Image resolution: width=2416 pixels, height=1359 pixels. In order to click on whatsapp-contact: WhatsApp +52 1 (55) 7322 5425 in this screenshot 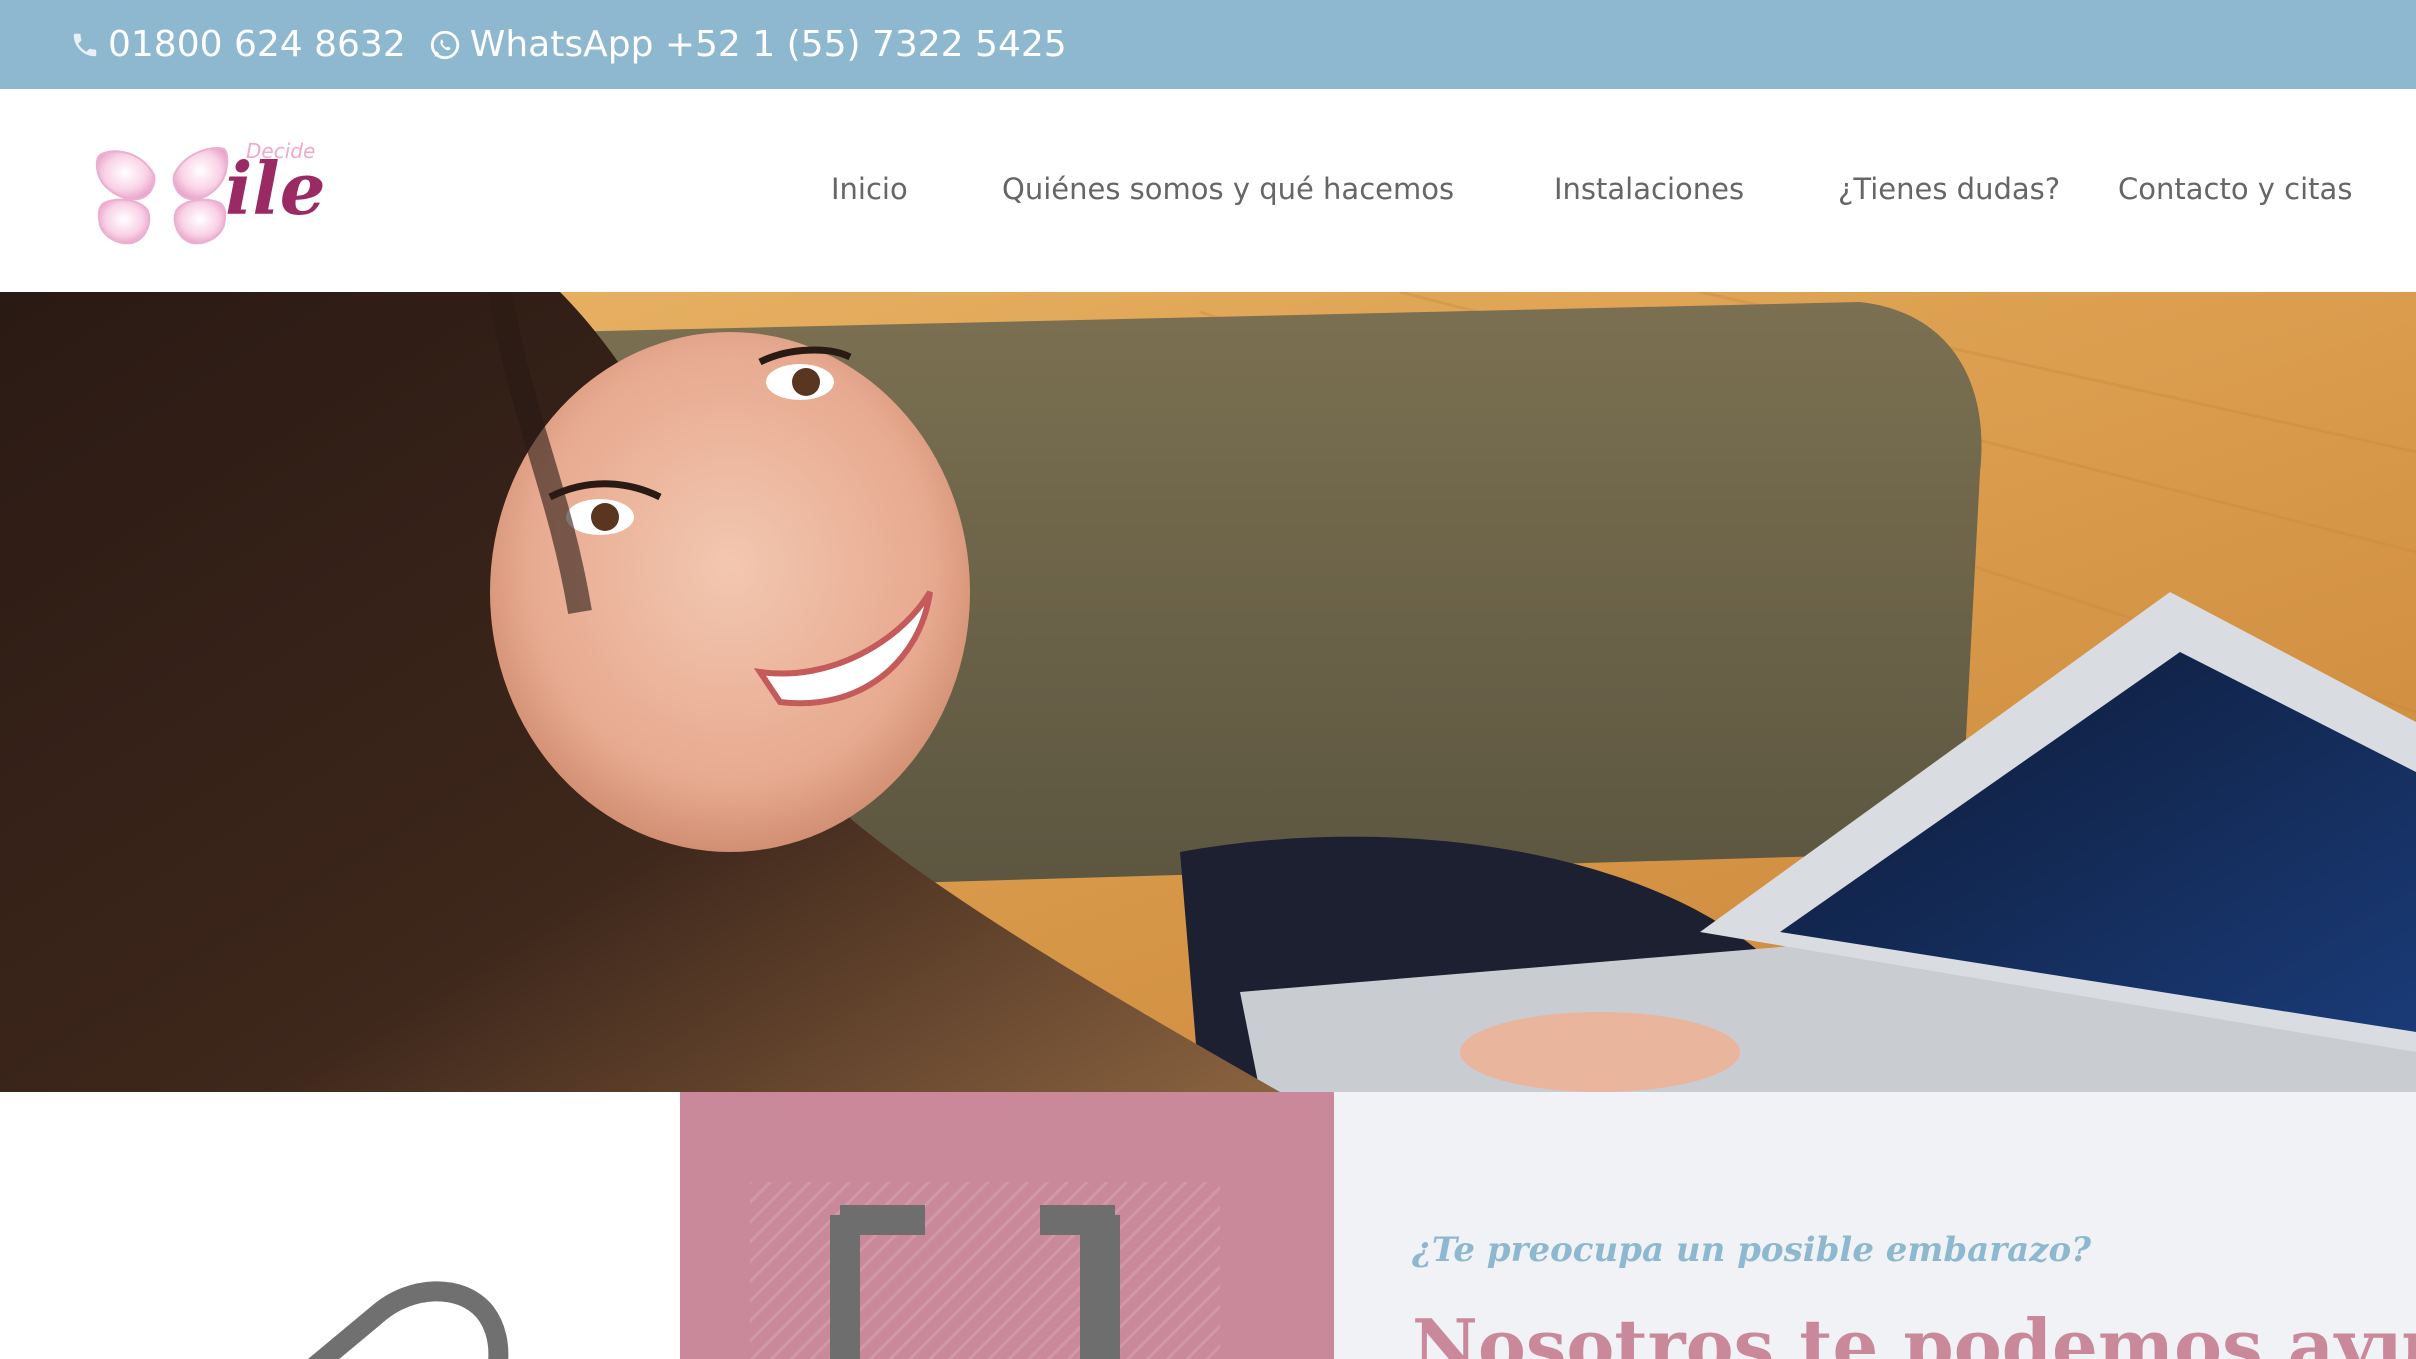, I will do `click(747, 44)`.